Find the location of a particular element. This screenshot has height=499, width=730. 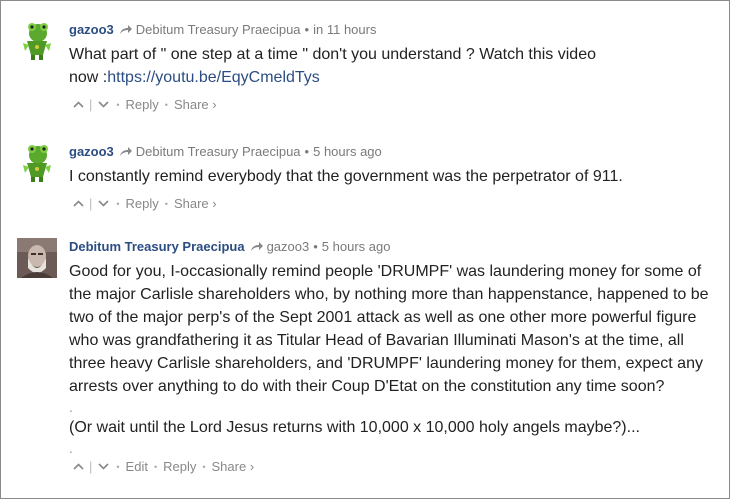

user-photo-icon is located at coordinates (37, 258).